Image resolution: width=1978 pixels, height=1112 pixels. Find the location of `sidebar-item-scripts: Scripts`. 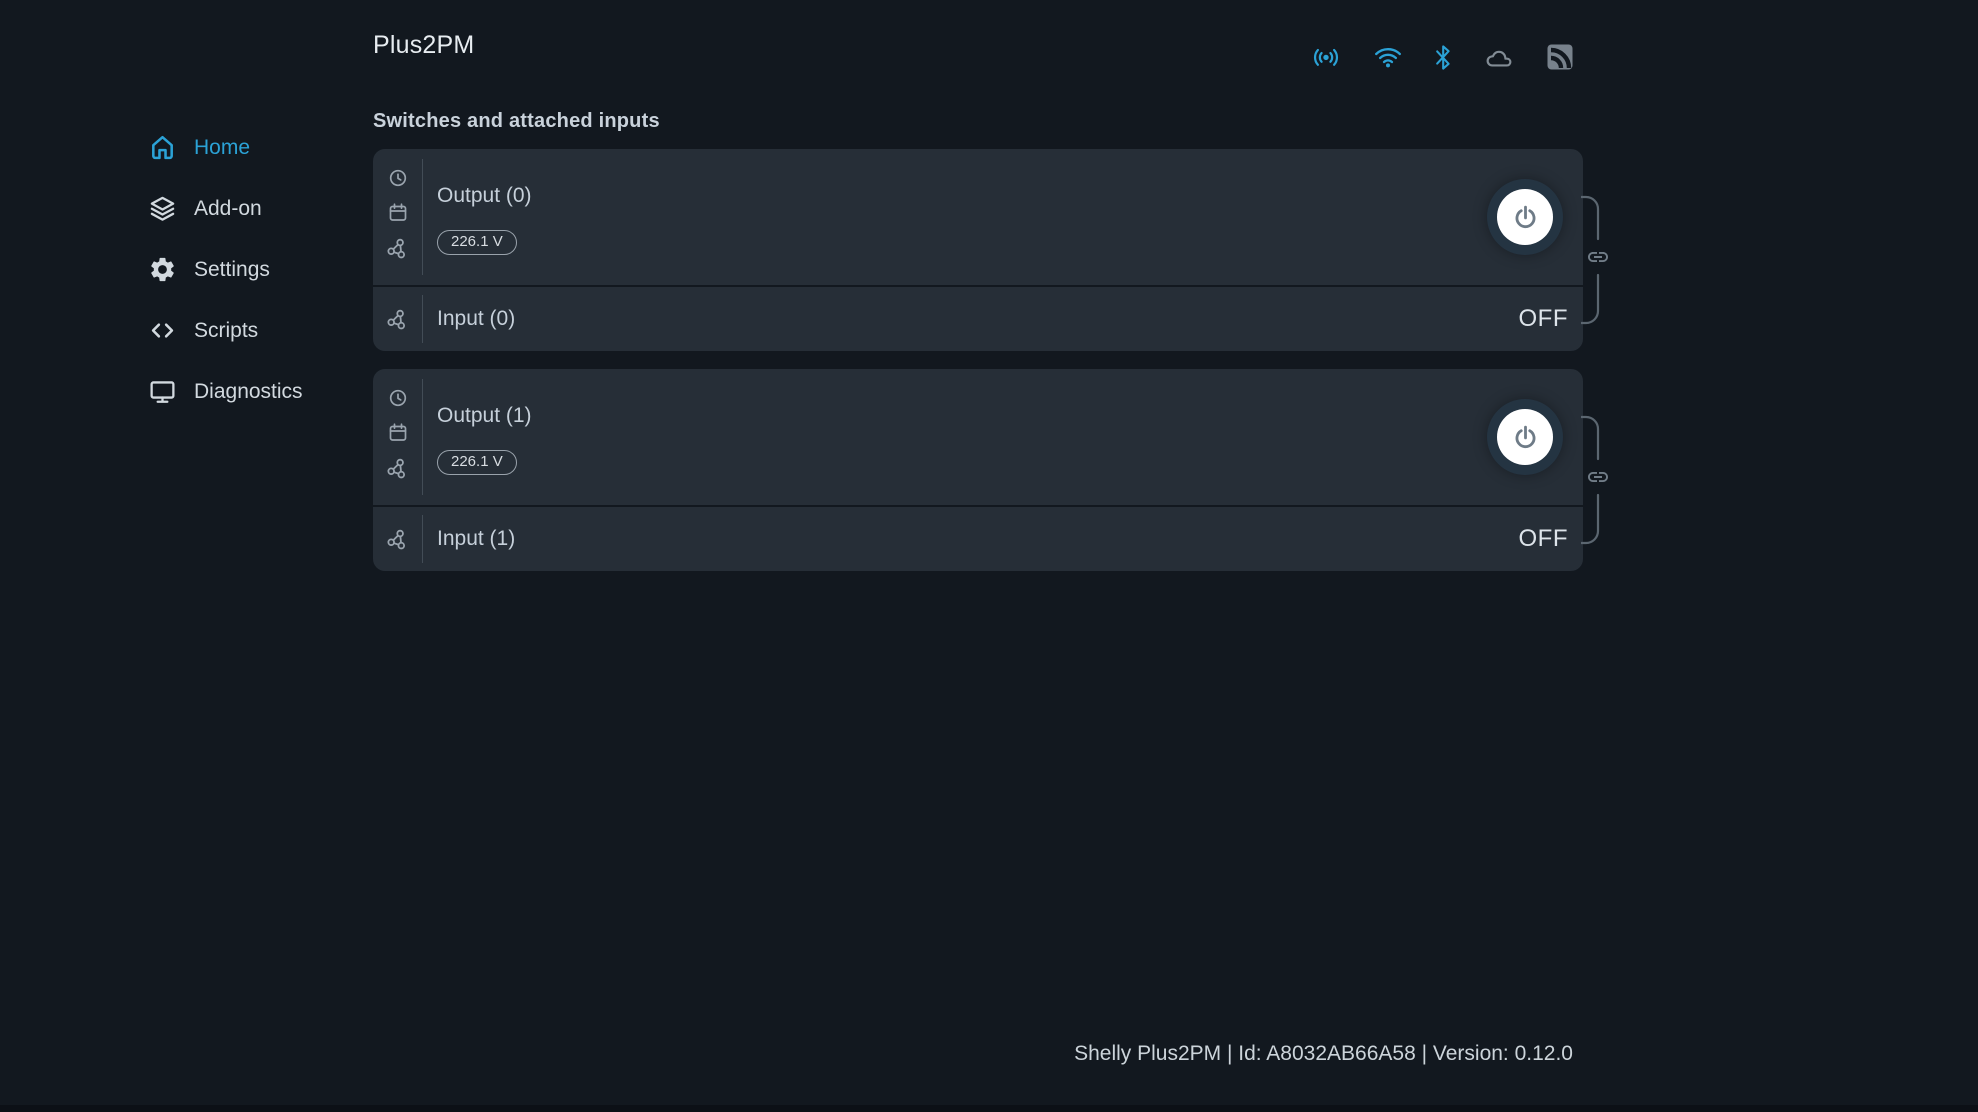

sidebar-item-scripts: Scripts is located at coordinates (248, 330).